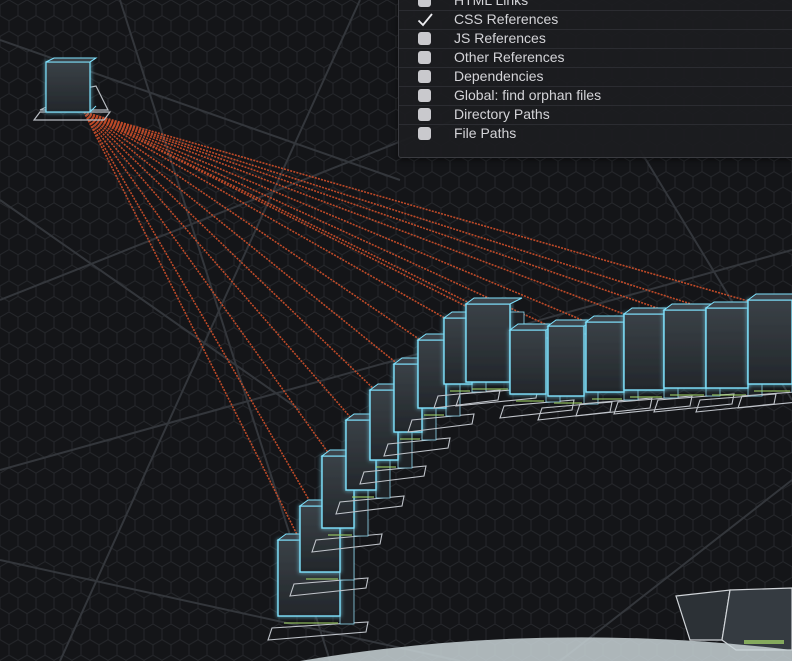 This screenshot has width=792, height=661. What do you see at coordinates (485, 133) in the screenshot?
I see `option-label: File Paths` at bounding box center [485, 133].